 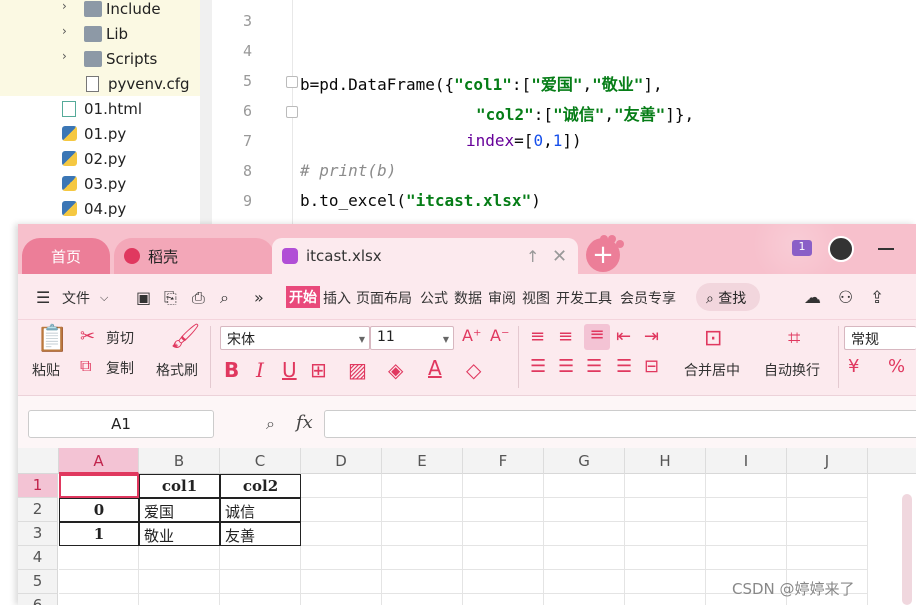 I want to click on indent-increase-icon: ⇥, so click(x=651, y=336).